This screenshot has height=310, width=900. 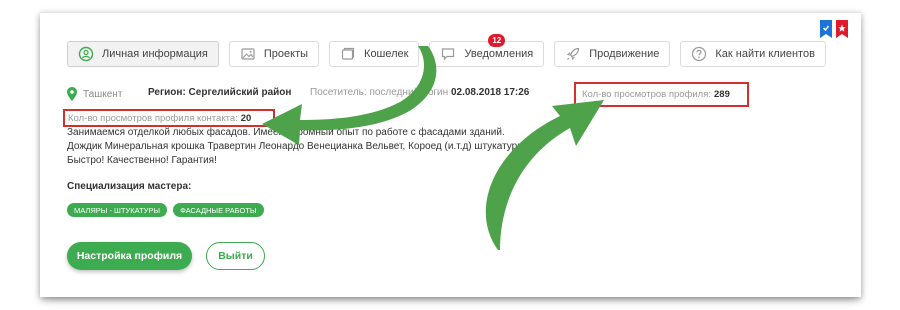 What do you see at coordinates (765, 54) in the screenshot?
I see `tab-label: Как найти клиентов` at bounding box center [765, 54].